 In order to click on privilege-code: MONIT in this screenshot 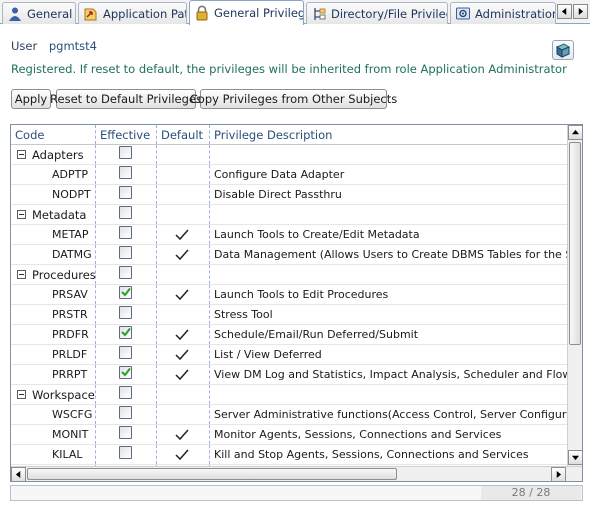, I will do `click(70, 434)`.